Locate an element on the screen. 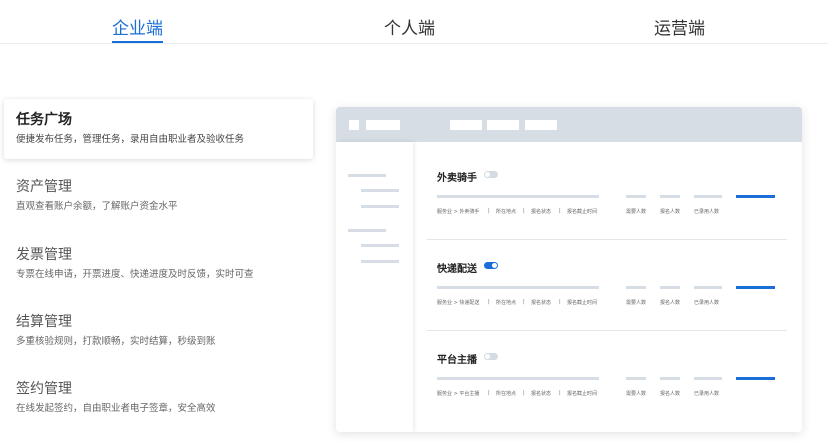  task-card-title: 平台主播 is located at coordinates (457, 360).